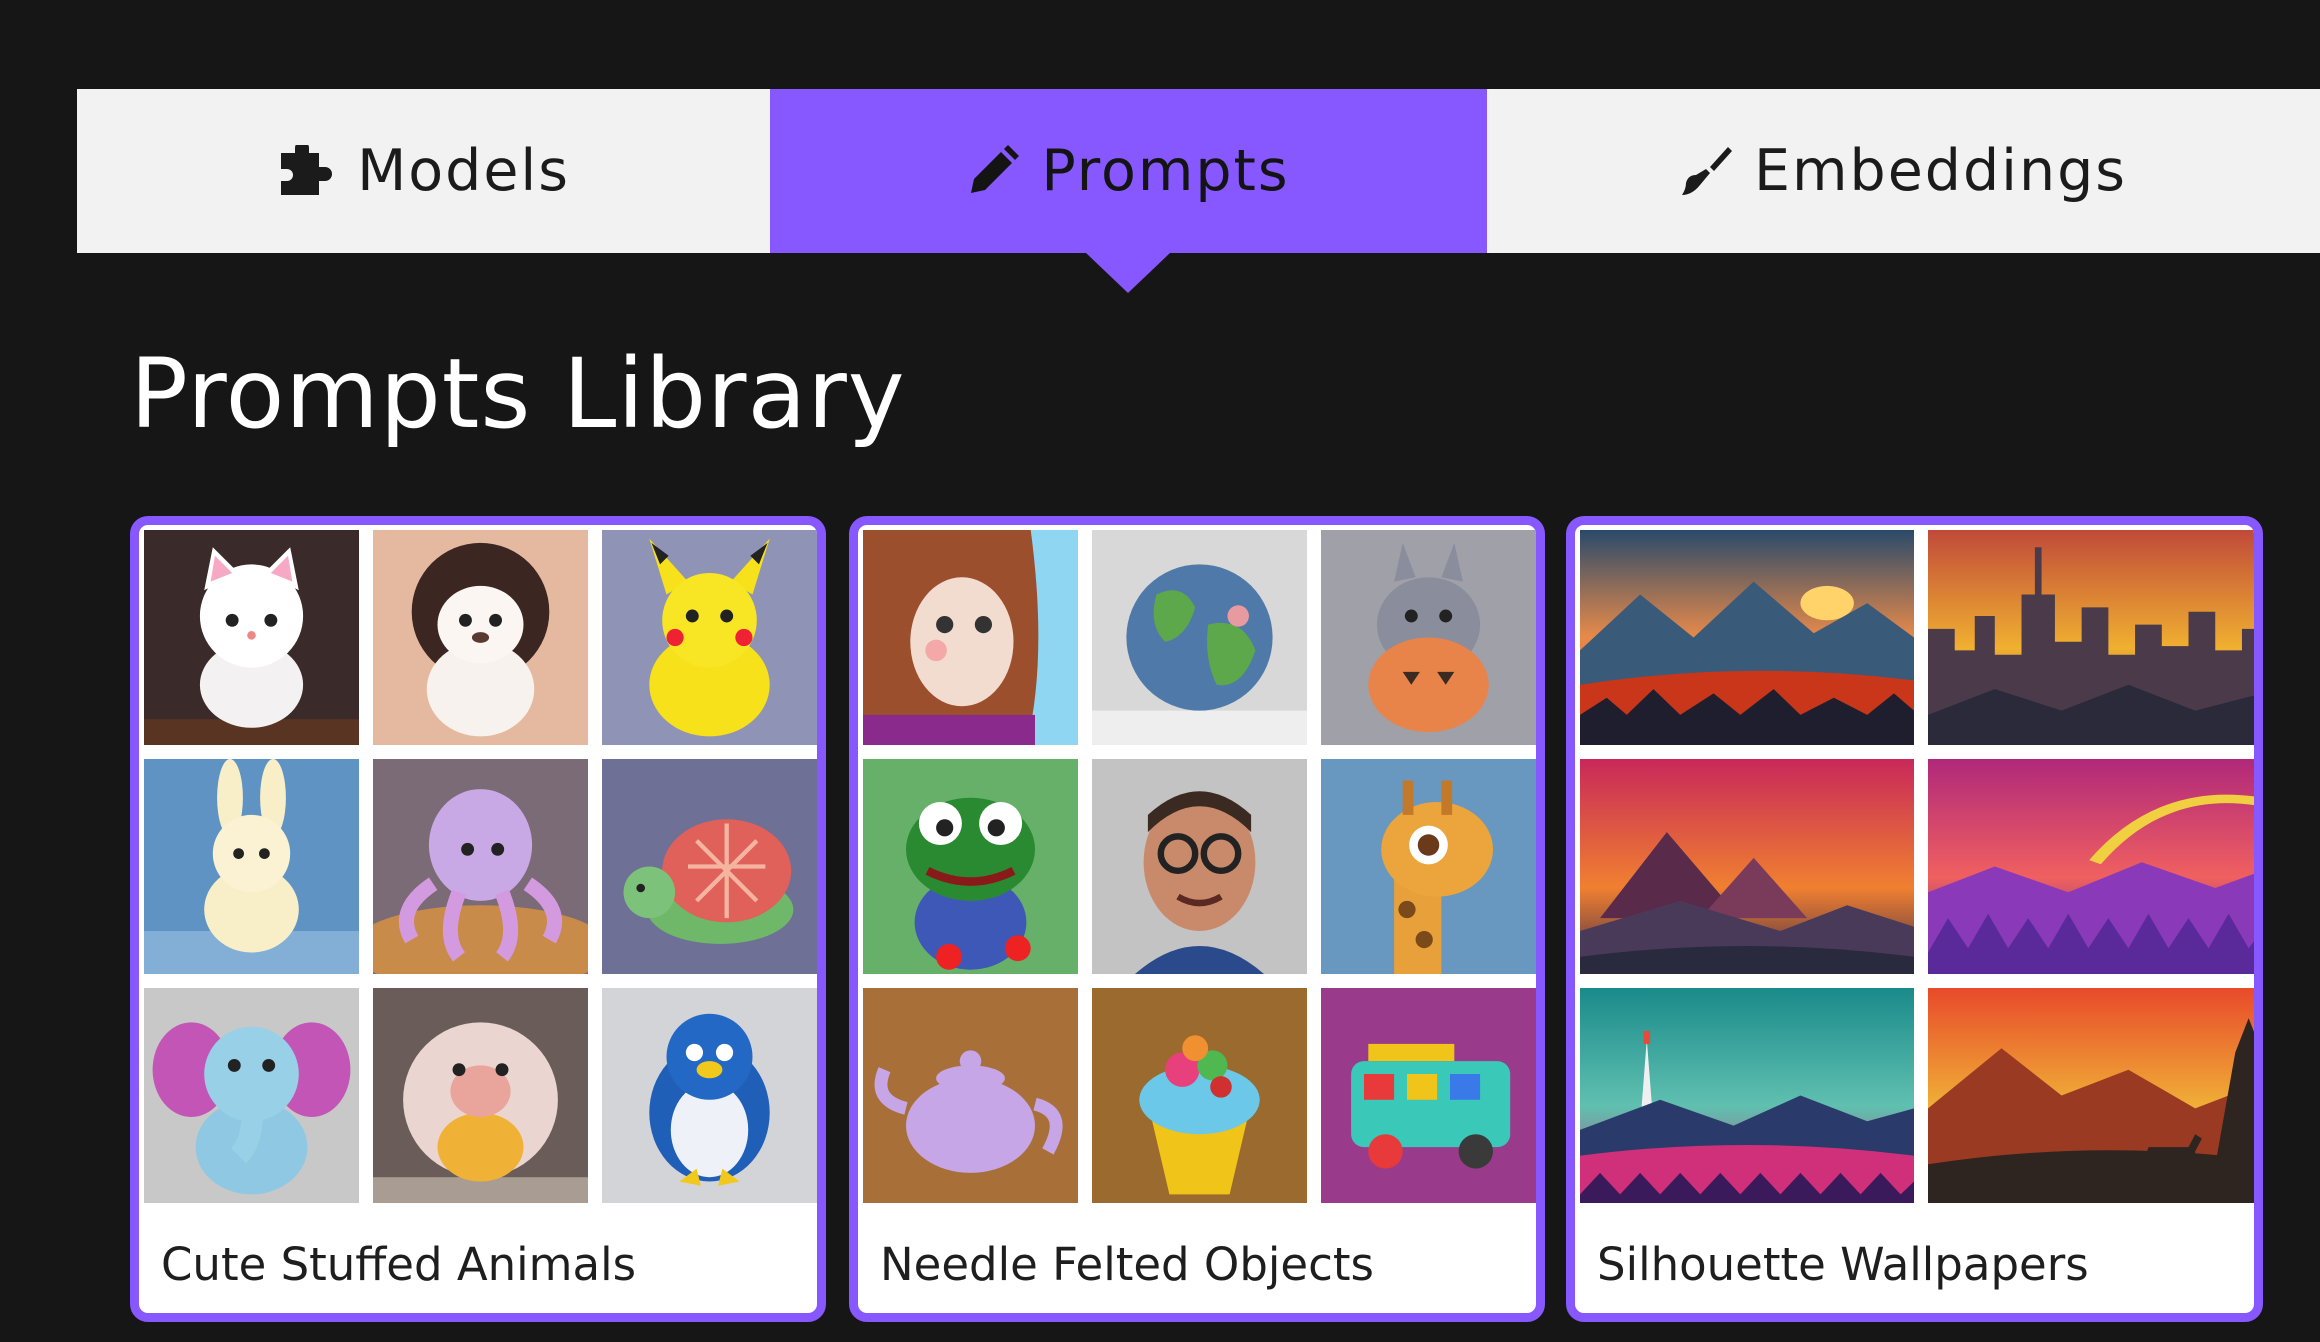 The width and height of the screenshot is (2320, 1342). What do you see at coordinates (463, 171) in the screenshot?
I see `tab-label: Models` at bounding box center [463, 171].